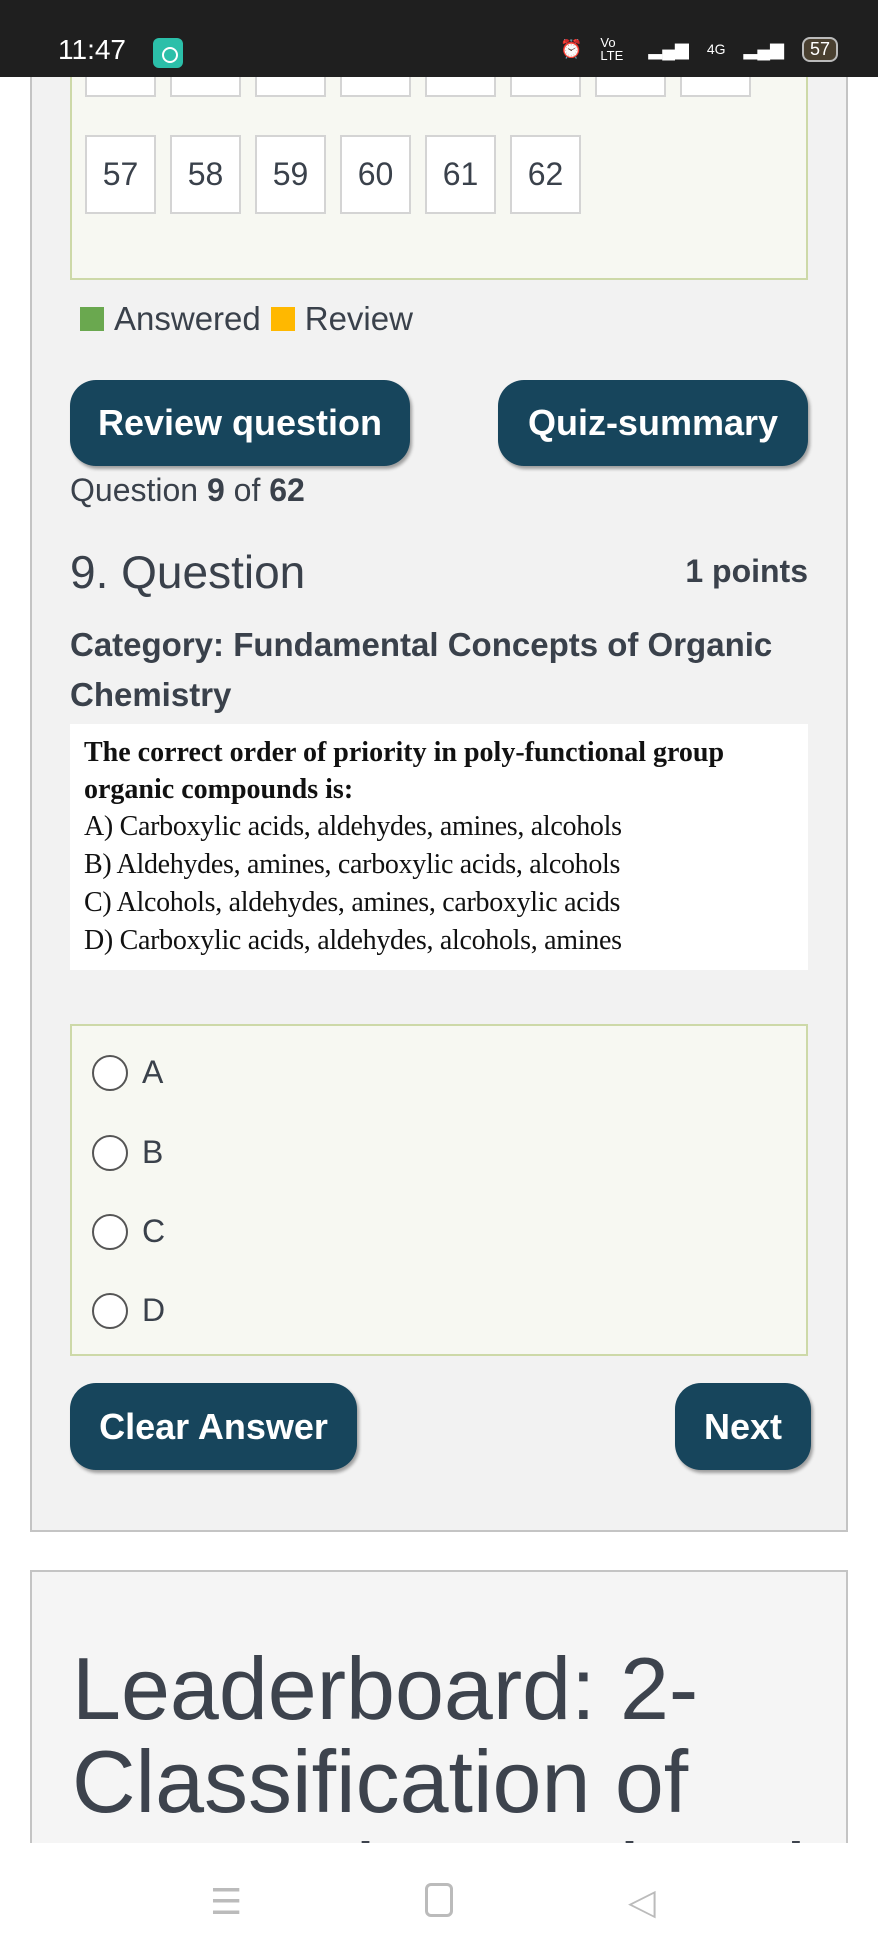 The image size is (878, 1951). What do you see at coordinates (226, 1902) in the screenshot?
I see `recent-apps-icon: ☰` at bounding box center [226, 1902].